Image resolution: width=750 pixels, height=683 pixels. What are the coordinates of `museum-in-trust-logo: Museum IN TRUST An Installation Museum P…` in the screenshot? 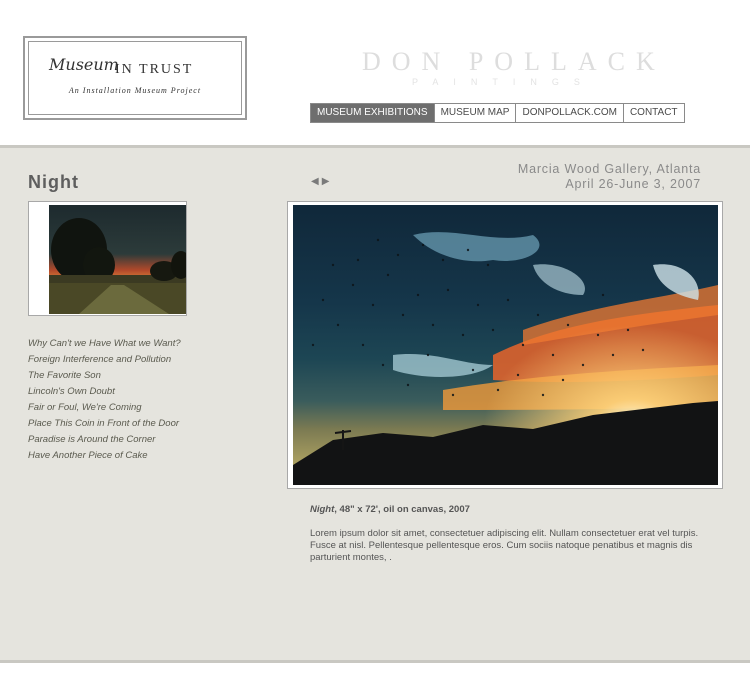 It's located at (135, 78).